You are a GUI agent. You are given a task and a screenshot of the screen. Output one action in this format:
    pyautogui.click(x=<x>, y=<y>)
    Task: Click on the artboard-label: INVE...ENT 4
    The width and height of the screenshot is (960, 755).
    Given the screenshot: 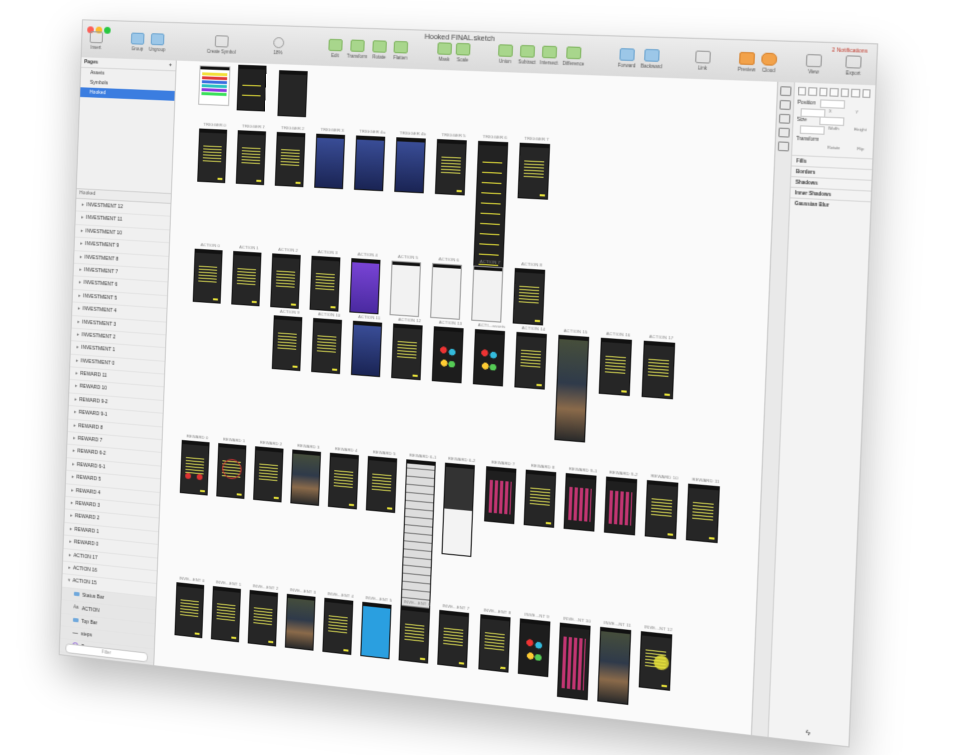 What is the action you would take?
    pyautogui.click(x=341, y=595)
    